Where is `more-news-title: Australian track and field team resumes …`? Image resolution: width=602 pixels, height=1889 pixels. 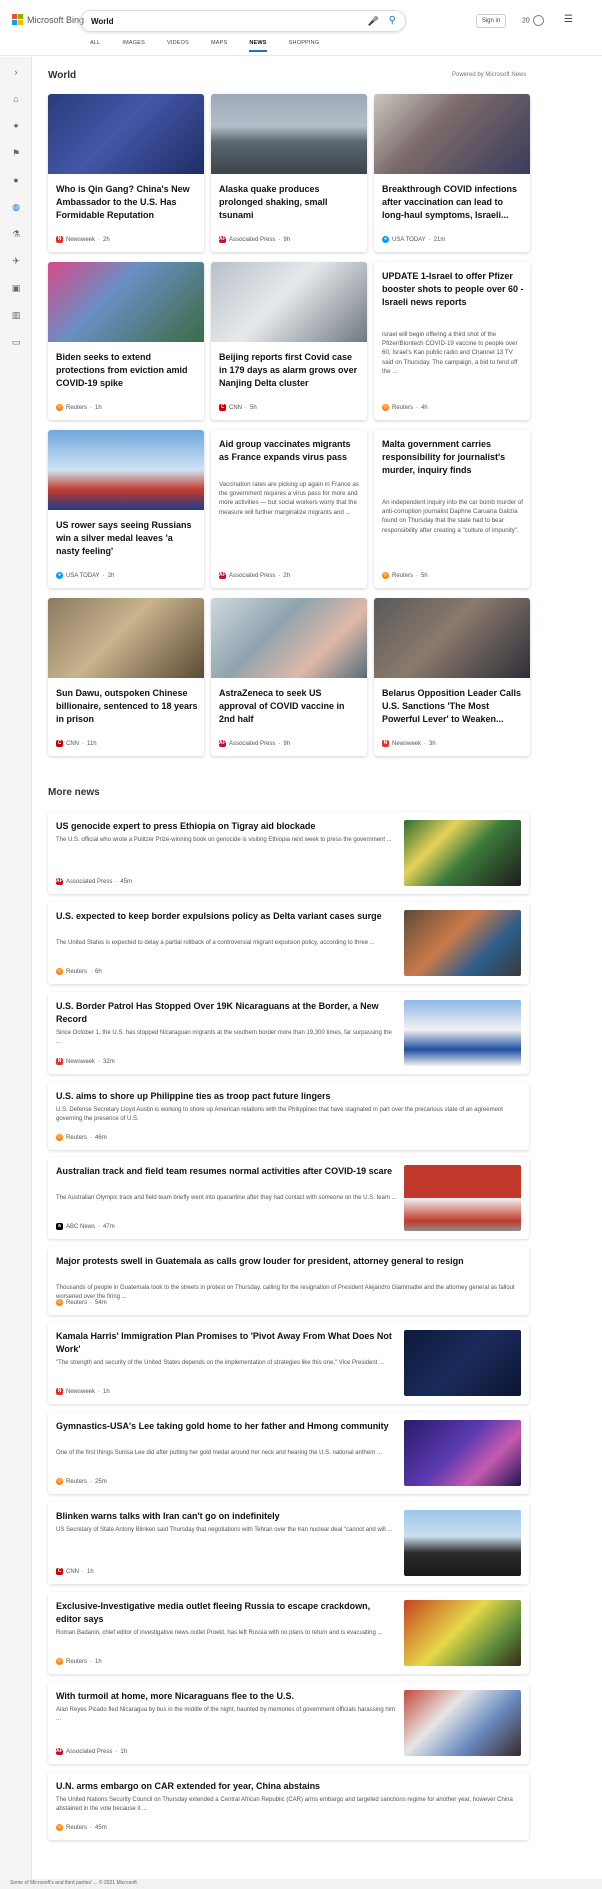 more-news-title: Australian track and field team resumes … is located at coordinates (226, 1171).